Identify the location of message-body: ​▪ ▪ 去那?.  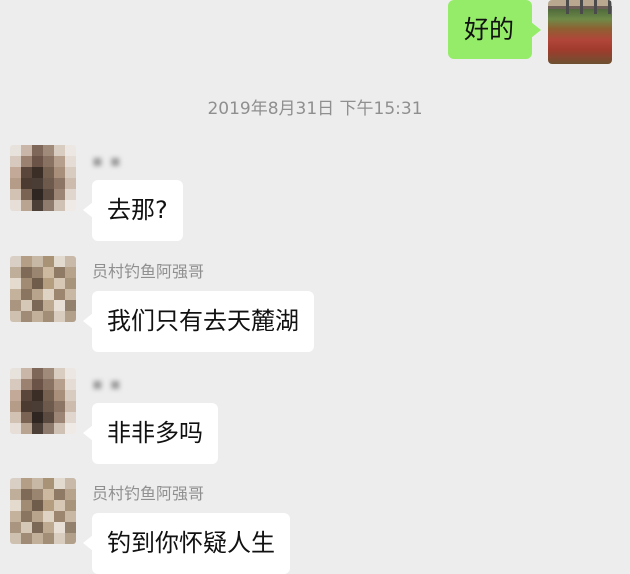
(133, 193).